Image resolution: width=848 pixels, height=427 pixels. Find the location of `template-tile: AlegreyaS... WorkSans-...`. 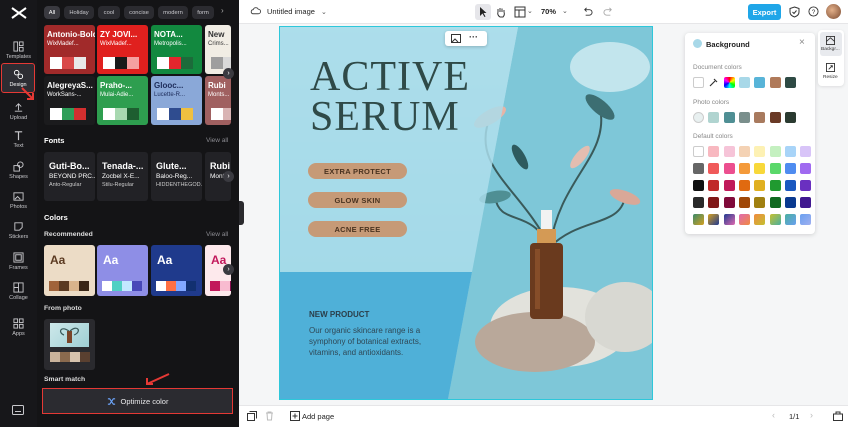

template-tile: AlegreyaS... WorkSans-... is located at coordinates (69, 100).